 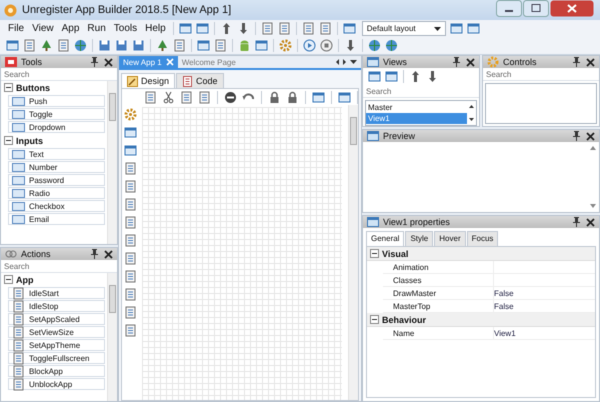 I want to click on menu-item: Run, so click(x=96, y=28).